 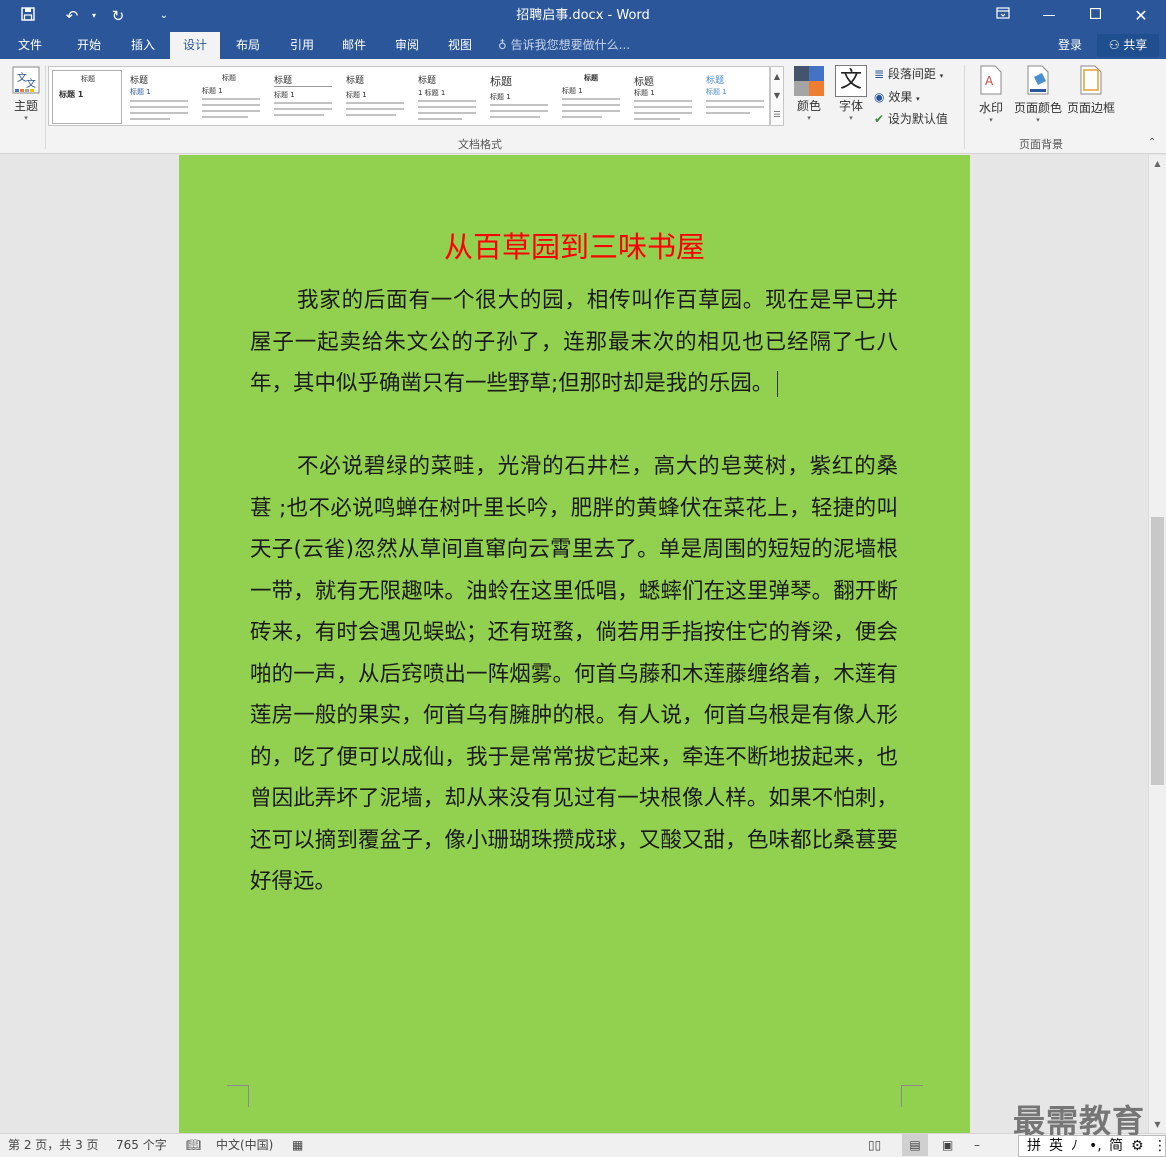 What do you see at coordinates (879, 119) in the screenshot?
I see `check-circle-icon: ✔` at bounding box center [879, 119].